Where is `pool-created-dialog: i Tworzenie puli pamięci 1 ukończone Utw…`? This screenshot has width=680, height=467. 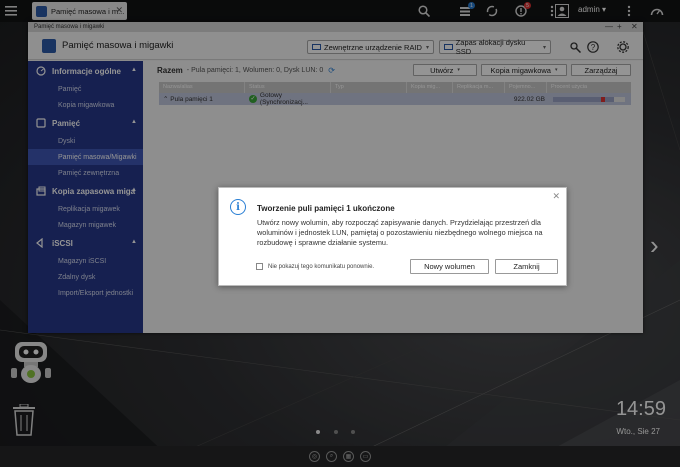
pool-created-dialog: i Tworzenie puli pamięci 1 ukończone Utw… is located at coordinates (392, 236).